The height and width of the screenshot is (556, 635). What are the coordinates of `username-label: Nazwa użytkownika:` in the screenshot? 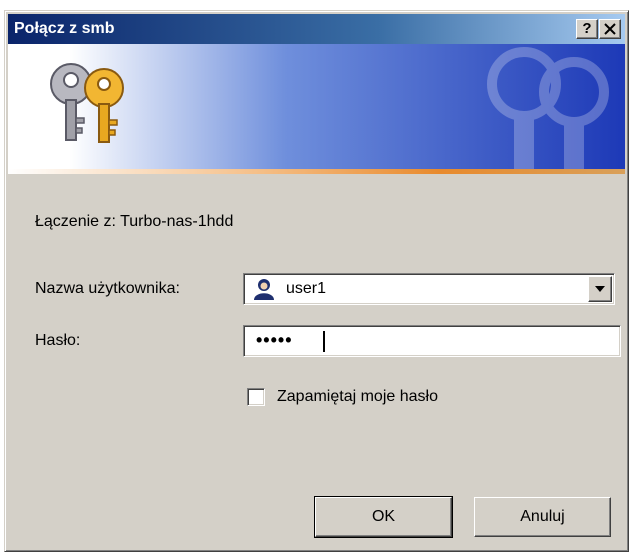 It's located at (107, 288).